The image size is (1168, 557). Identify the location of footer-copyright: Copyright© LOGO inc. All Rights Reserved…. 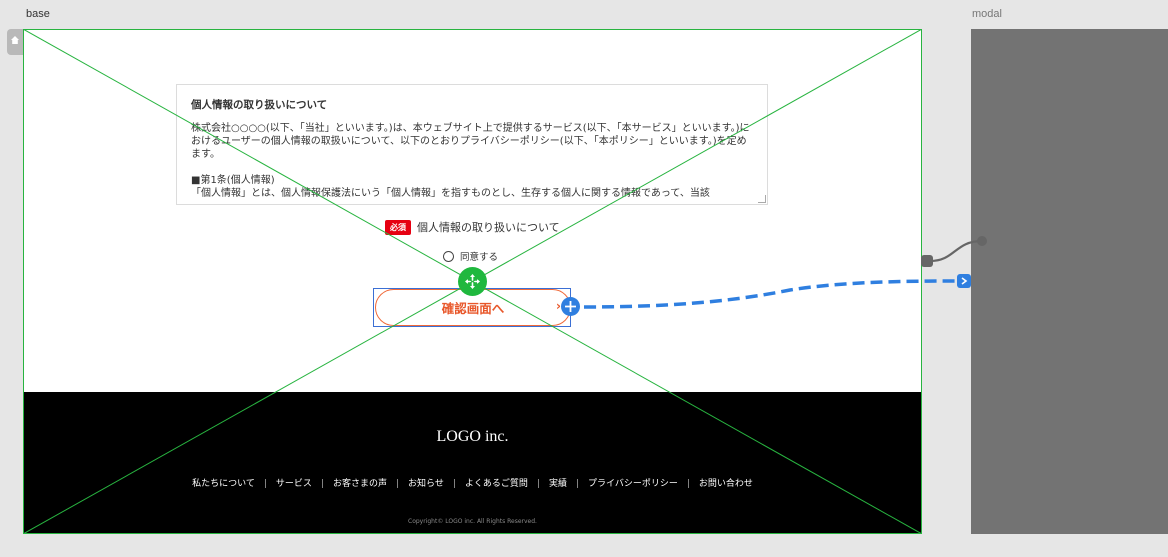
(472, 521).